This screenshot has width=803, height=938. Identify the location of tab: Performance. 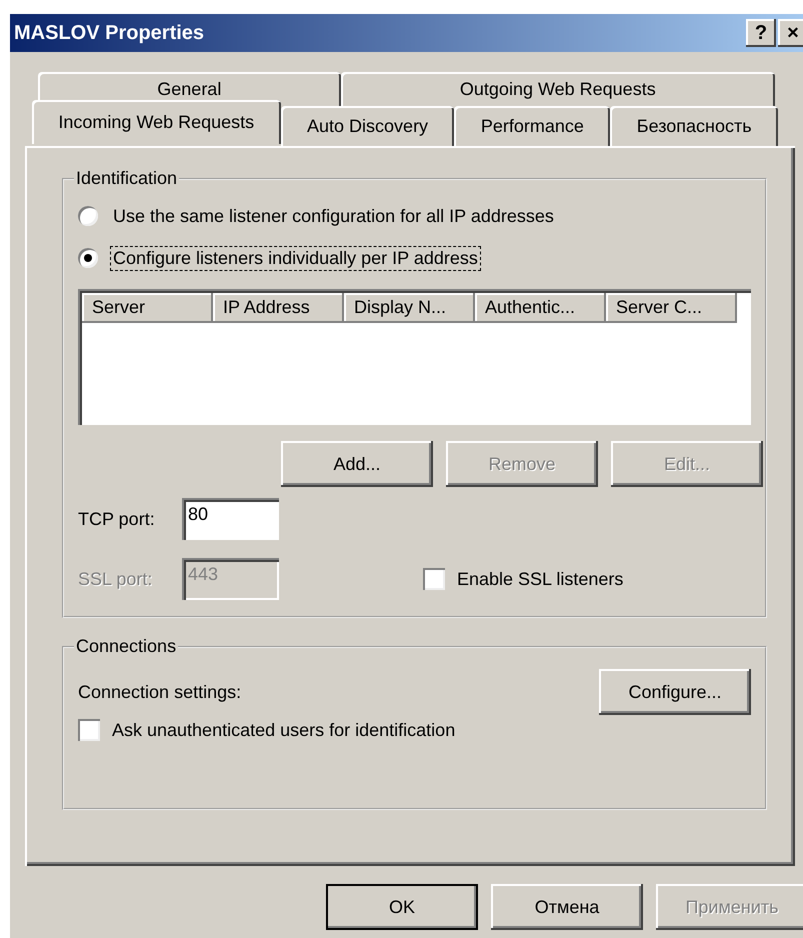
(532, 126).